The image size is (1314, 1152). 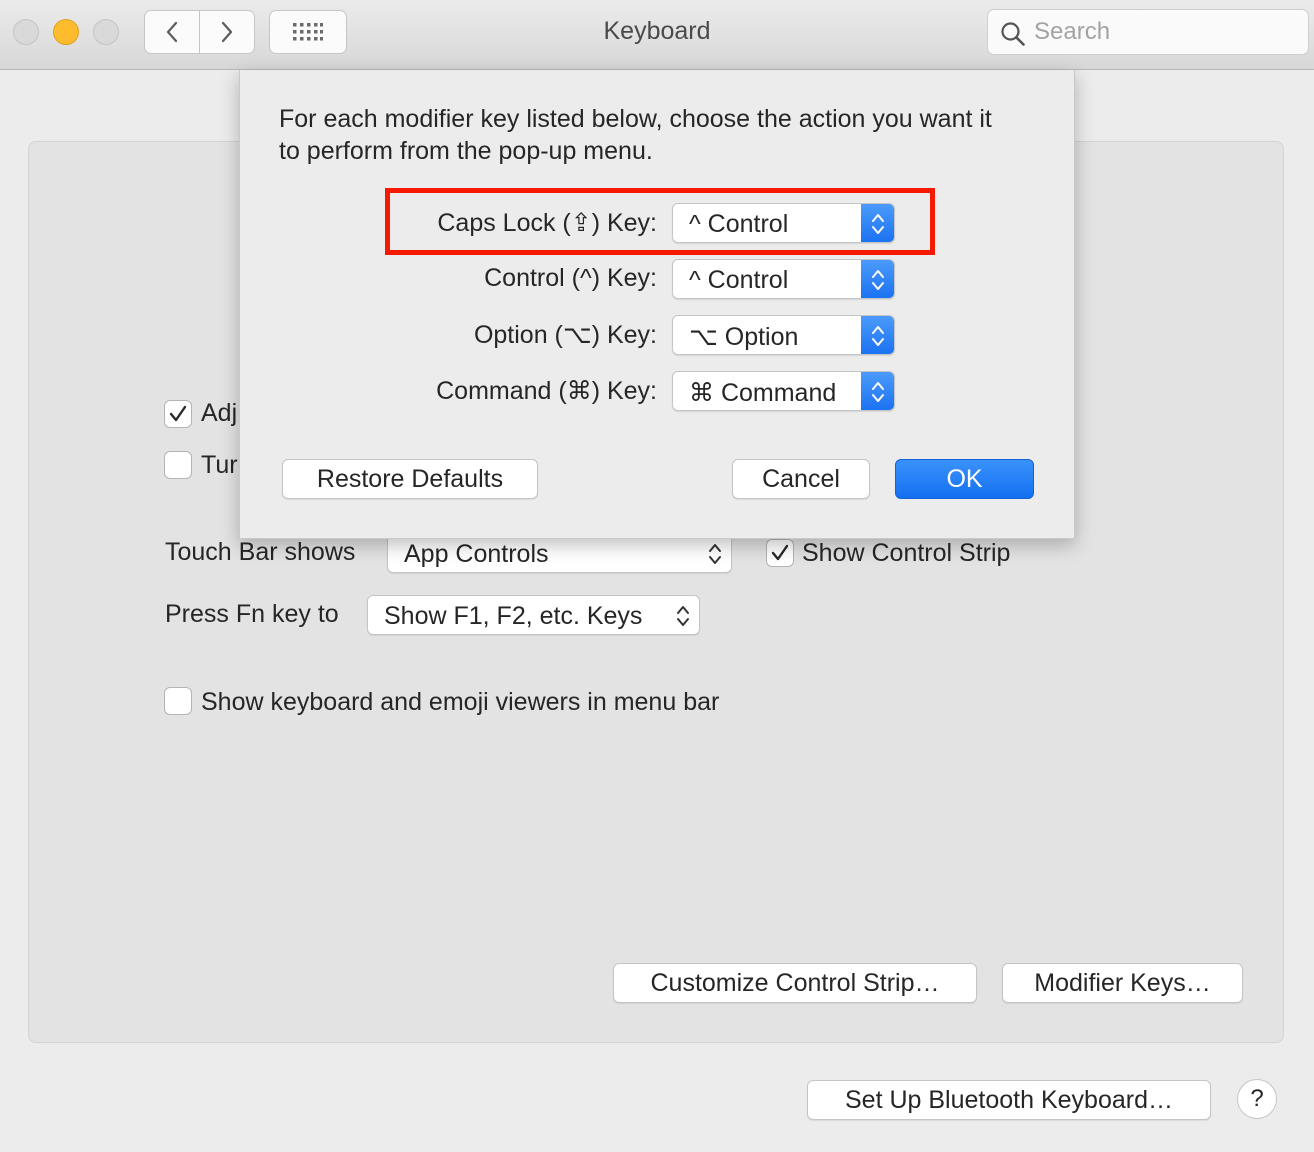 What do you see at coordinates (410, 479) in the screenshot?
I see `restore-defaults-button: Restore Defaults` at bounding box center [410, 479].